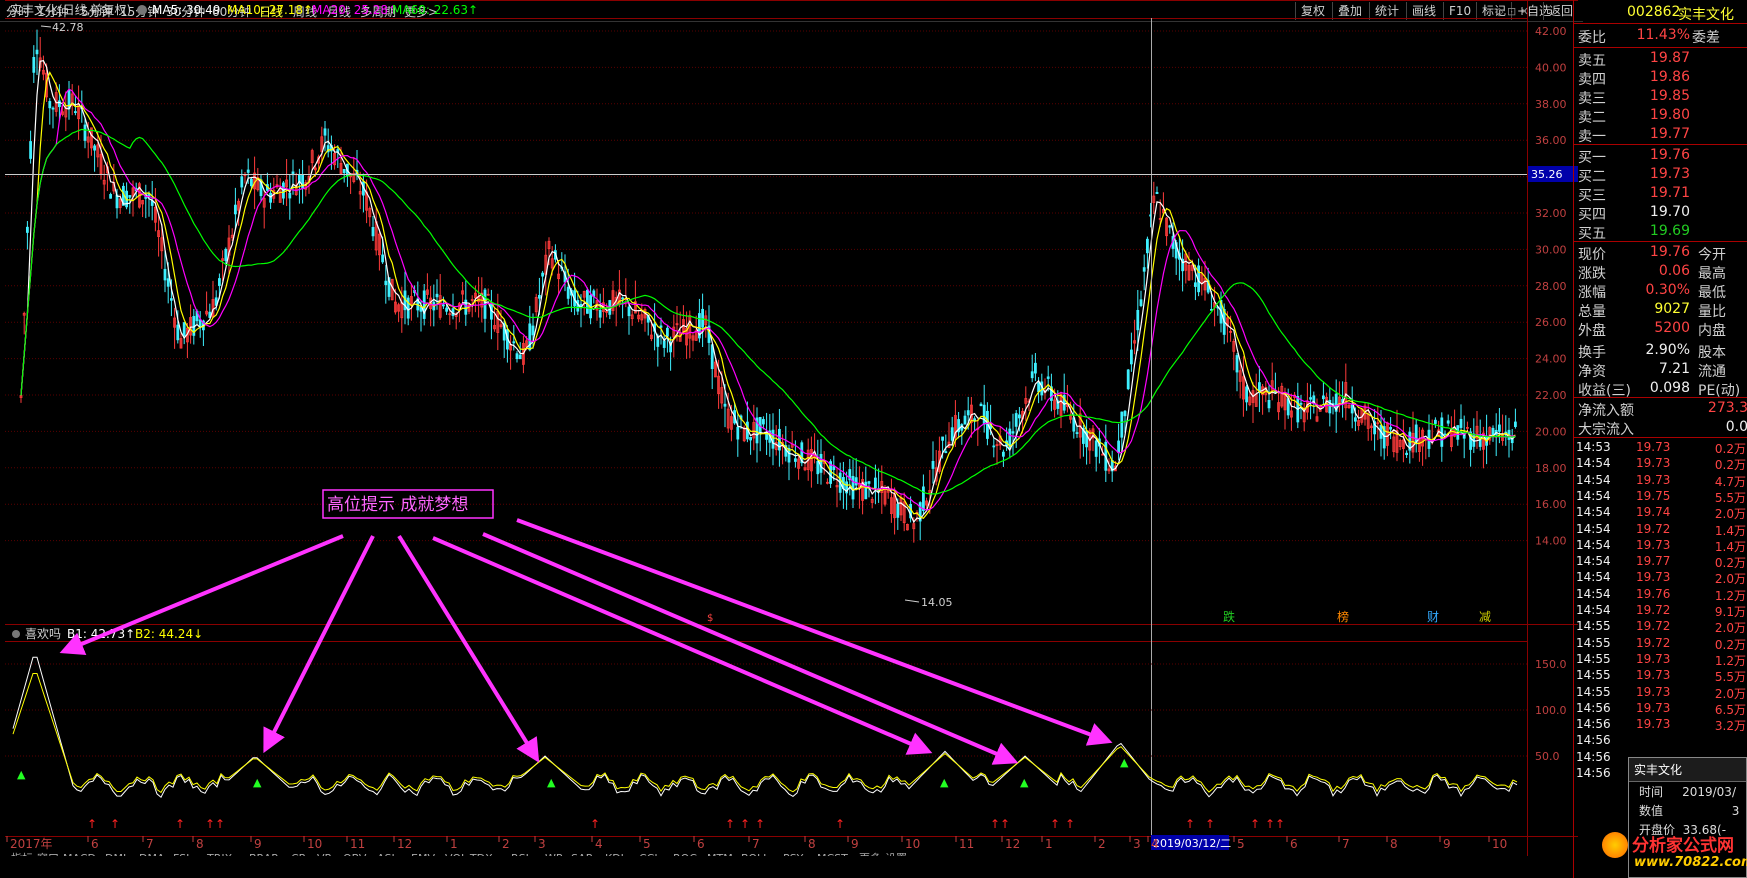 This screenshot has height=878, width=1747. What do you see at coordinates (423, 854) in the screenshot?
I see `indicator-tab: EMV` at bounding box center [423, 854].